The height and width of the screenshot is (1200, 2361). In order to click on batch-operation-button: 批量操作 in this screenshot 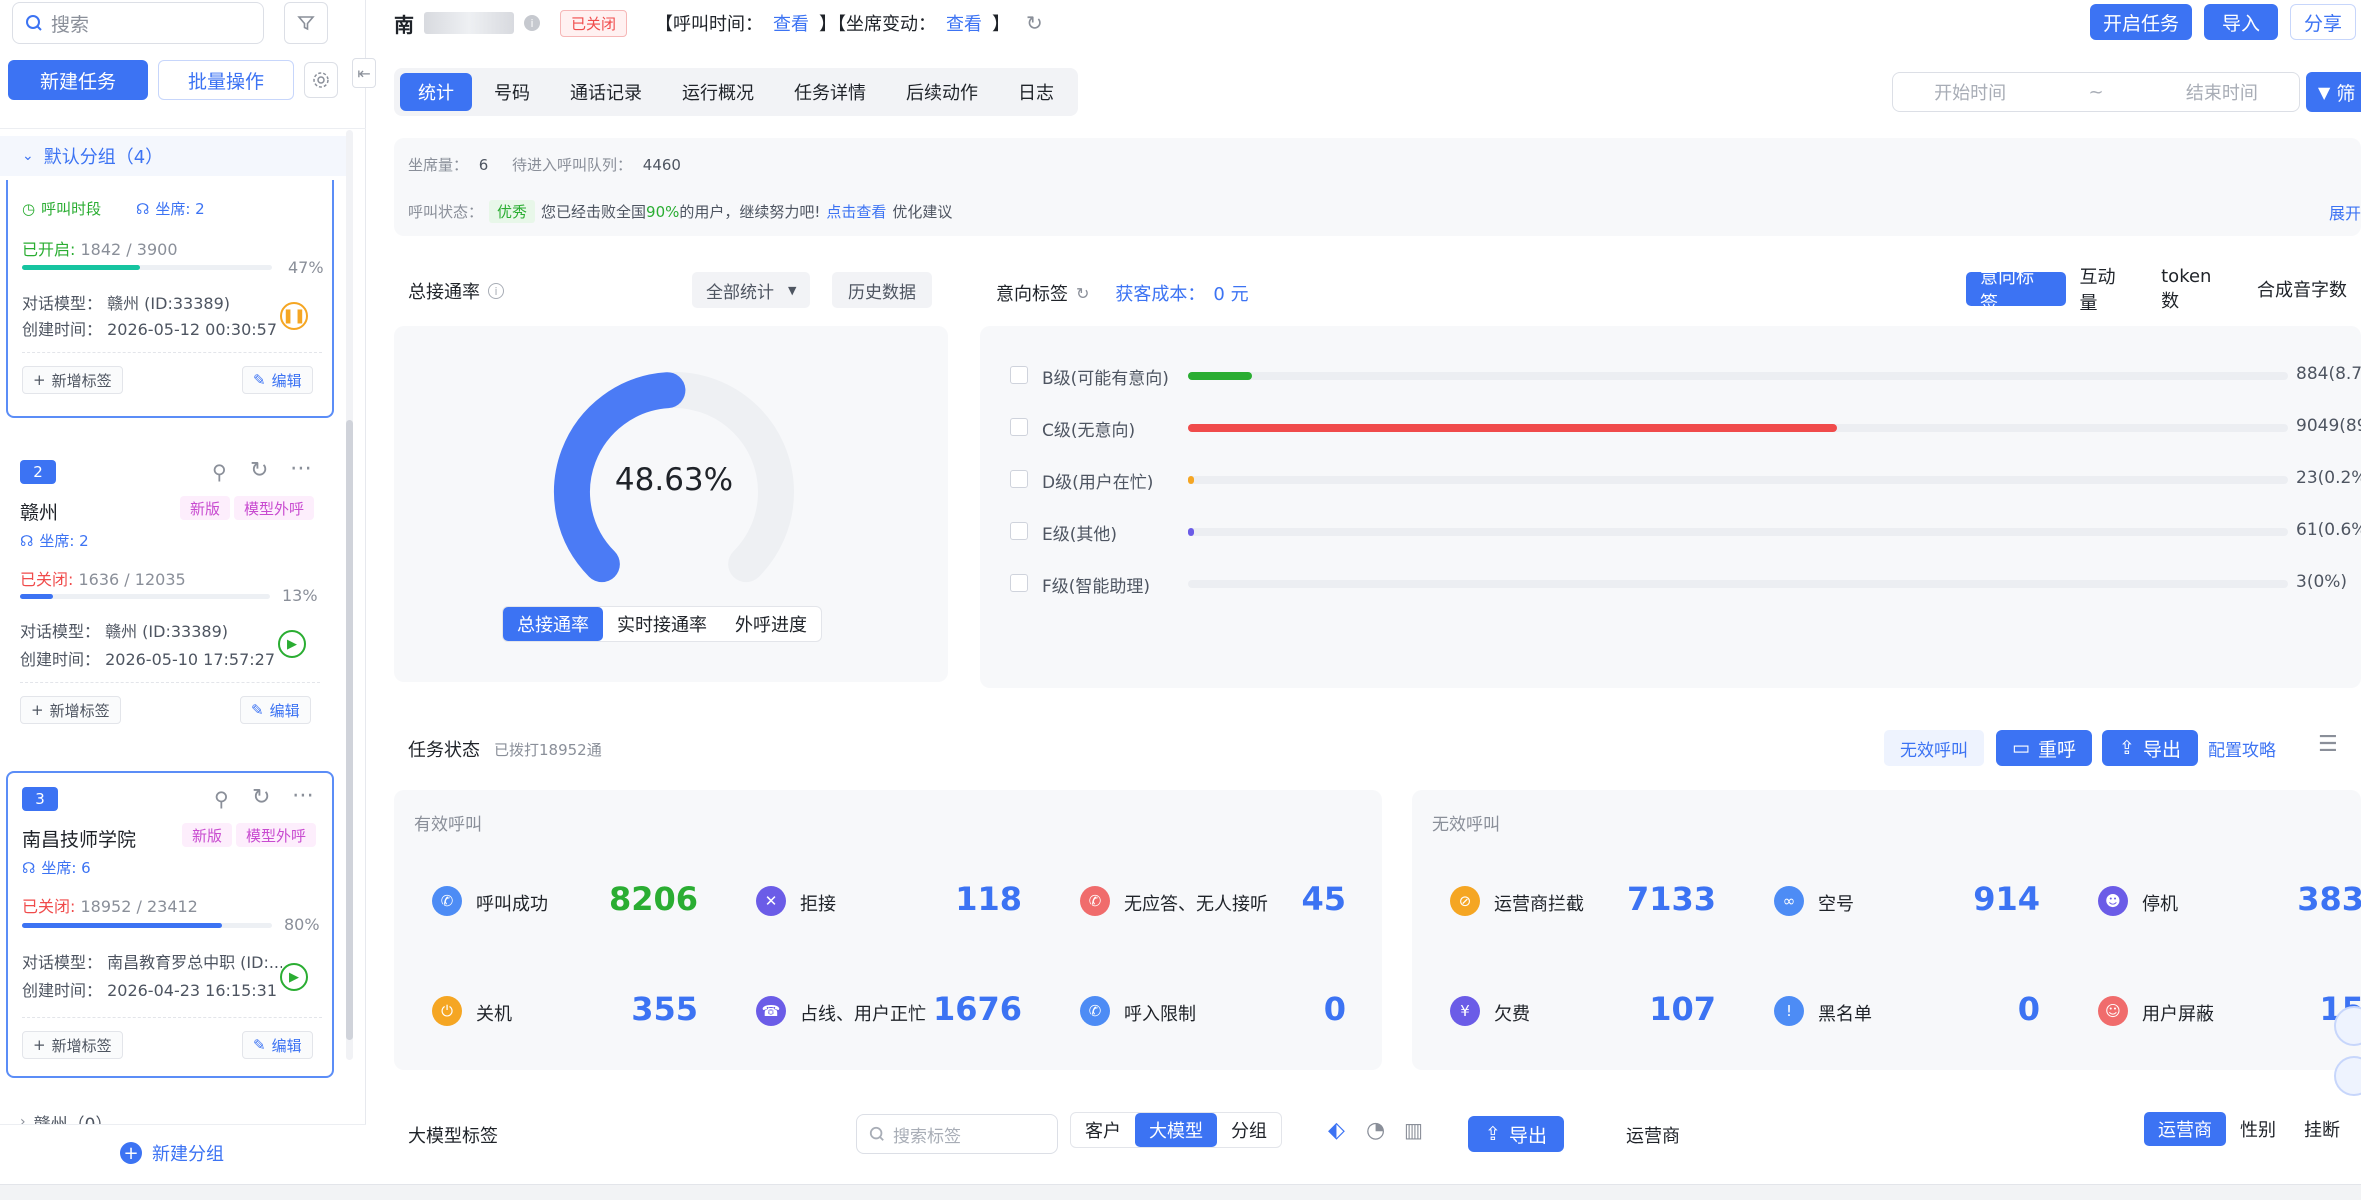, I will do `click(226, 80)`.